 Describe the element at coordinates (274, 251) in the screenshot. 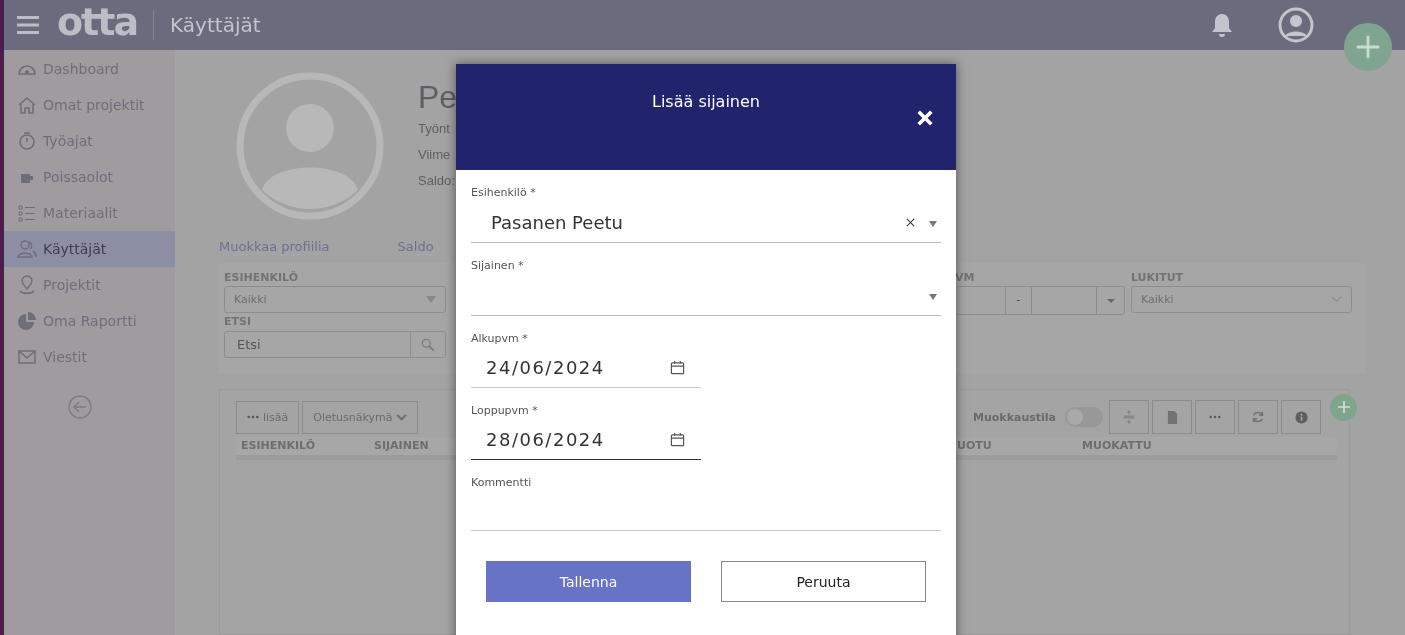

I see `tab: Muokkaa profiilia` at that location.